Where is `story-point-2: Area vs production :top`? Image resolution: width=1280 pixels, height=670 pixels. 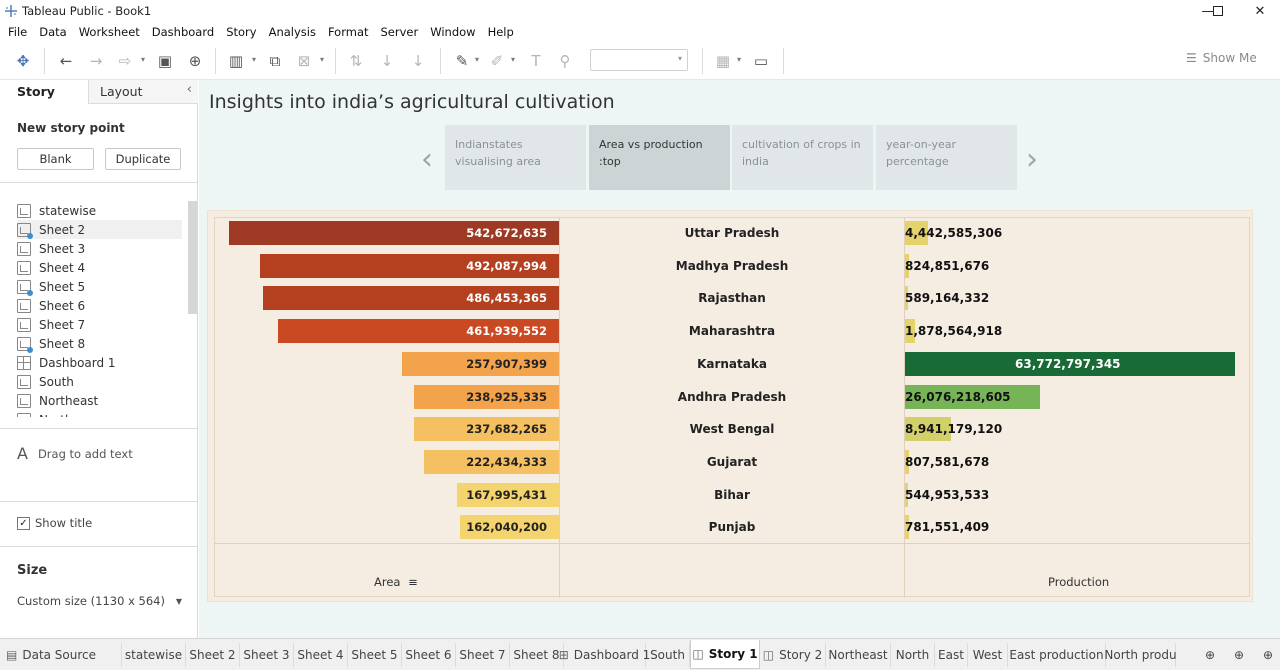 story-point-2: Area vs production :top is located at coordinates (659, 157).